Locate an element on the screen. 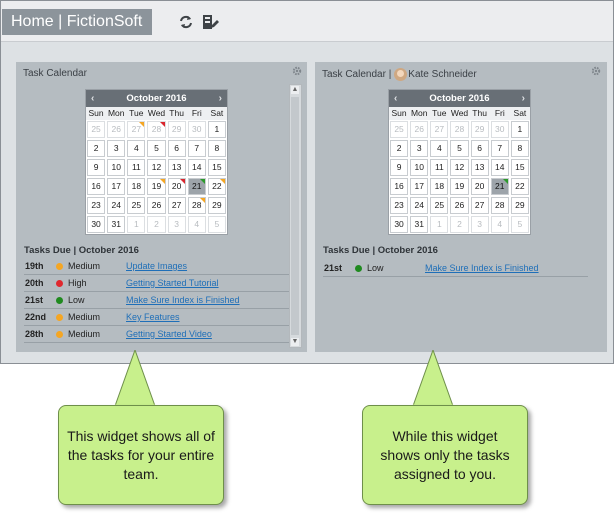 The width and height of the screenshot is (614, 518). calendar-day: 6 is located at coordinates (176, 148).